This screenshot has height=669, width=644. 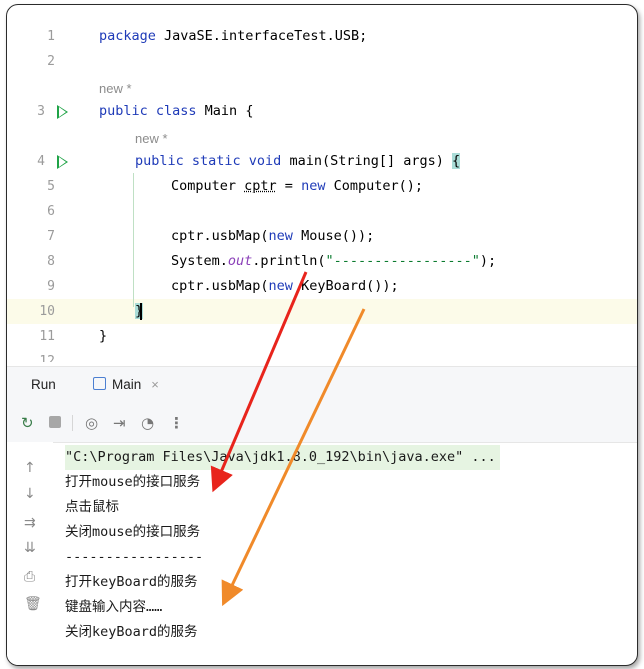 I want to click on code-line-1: 1 package JavaSE.interfaceTest.USB;, so click(x=322, y=36).